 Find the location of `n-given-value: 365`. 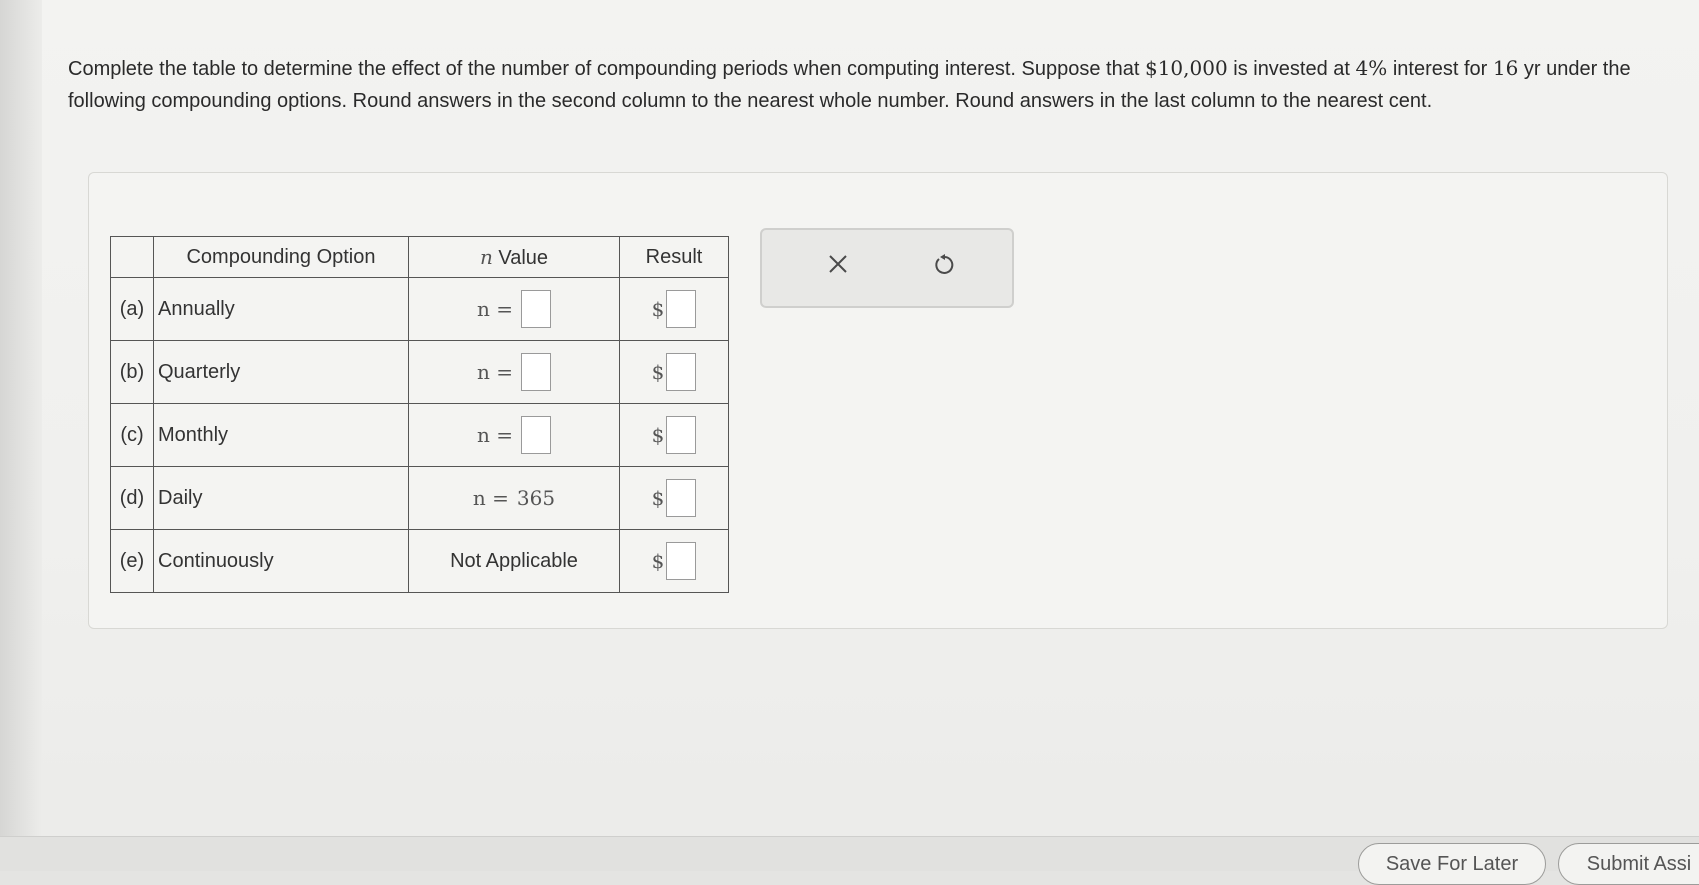

n-given-value: 365 is located at coordinates (536, 497).